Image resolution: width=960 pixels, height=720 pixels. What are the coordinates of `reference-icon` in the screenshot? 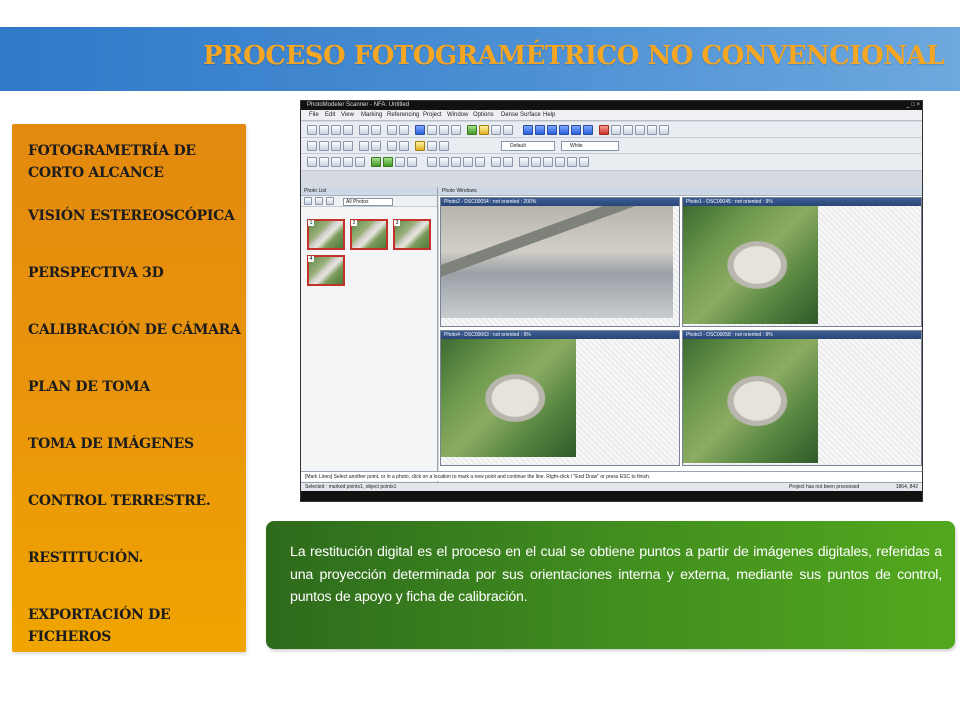 It's located at (472, 130).